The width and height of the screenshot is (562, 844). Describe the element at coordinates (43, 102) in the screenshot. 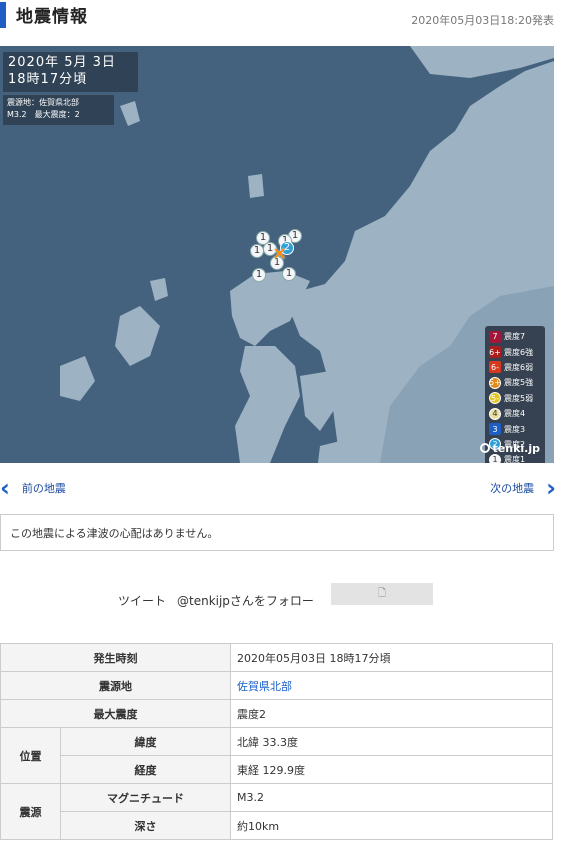

I see `overlay-epicenter: 震源地：佐賀県北部` at that location.